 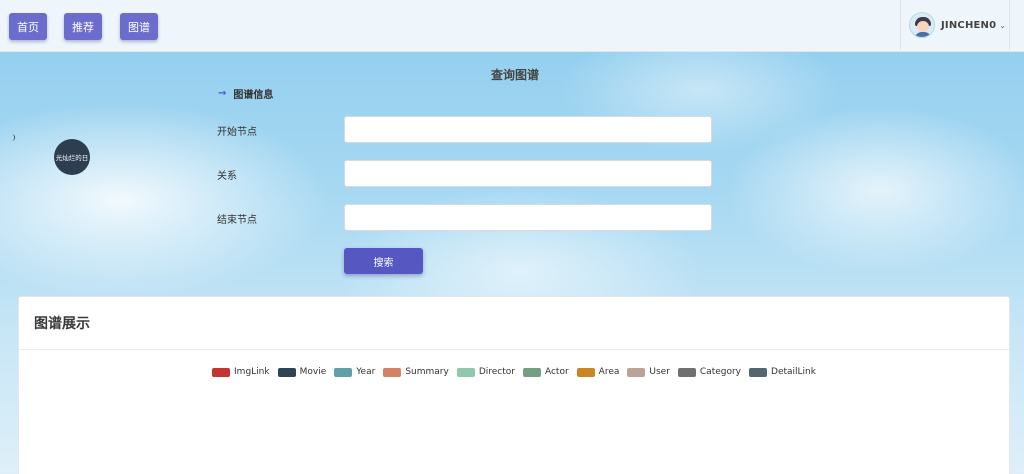 What do you see at coordinates (252, 372) in the screenshot?
I see `legend-label: ImgLink` at bounding box center [252, 372].